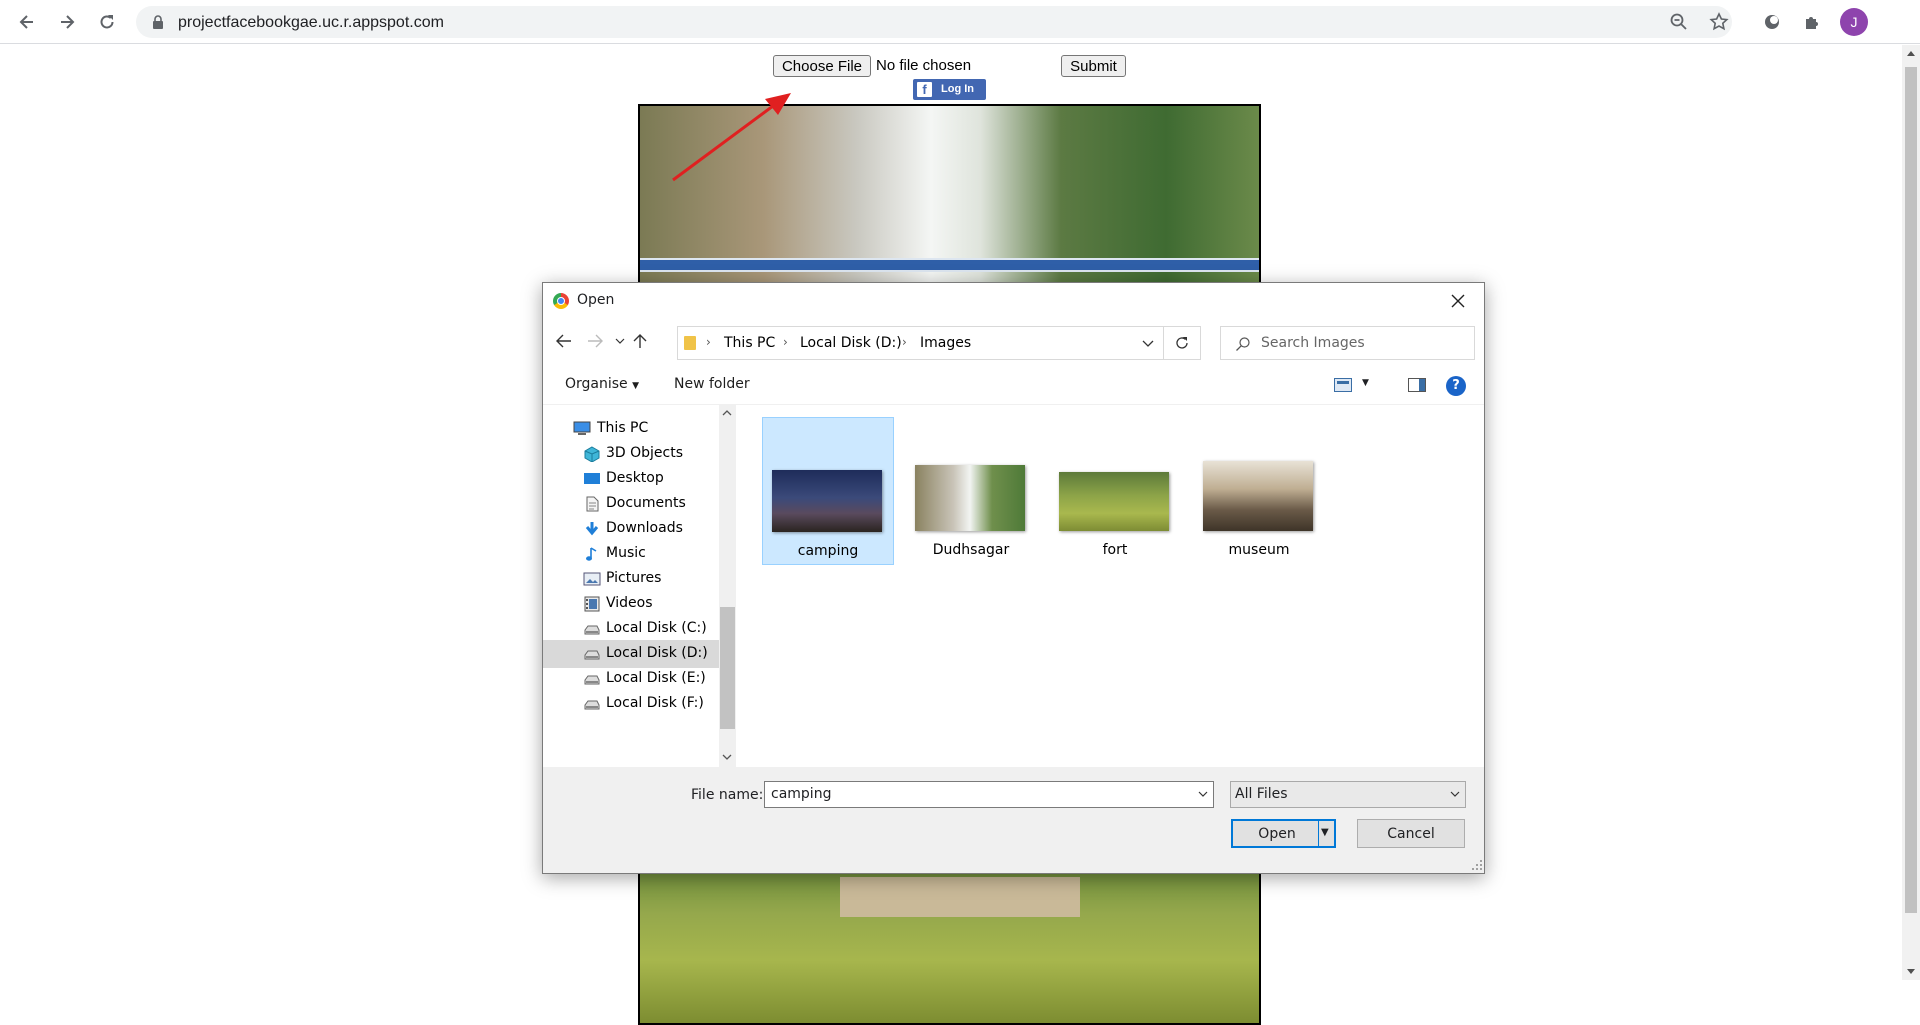 Image resolution: width=1920 pixels, height=1025 pixels. What do you see at coordinates (592, 478) in the screenshot?
I see `desktop-icon` at bounding box center [592, 478].